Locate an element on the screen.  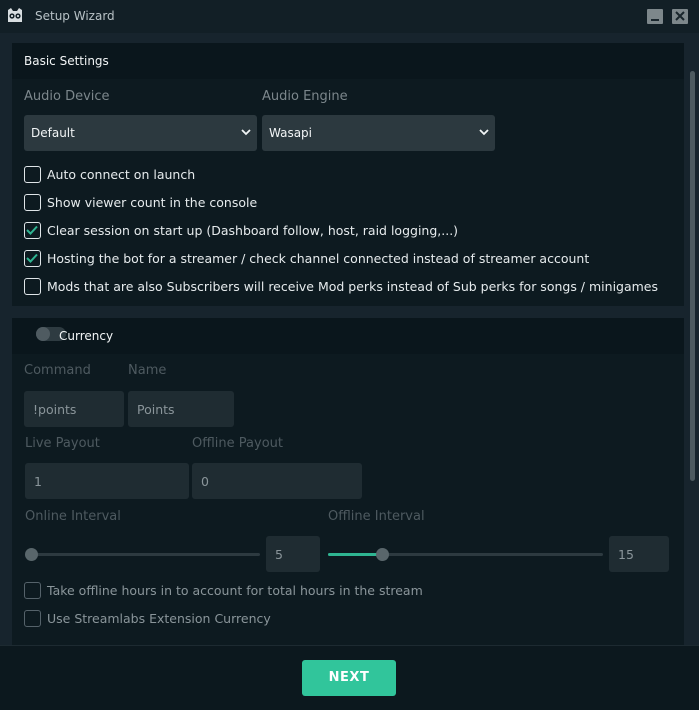
online-interval-input: 5 is located at coordinates (293, 554).